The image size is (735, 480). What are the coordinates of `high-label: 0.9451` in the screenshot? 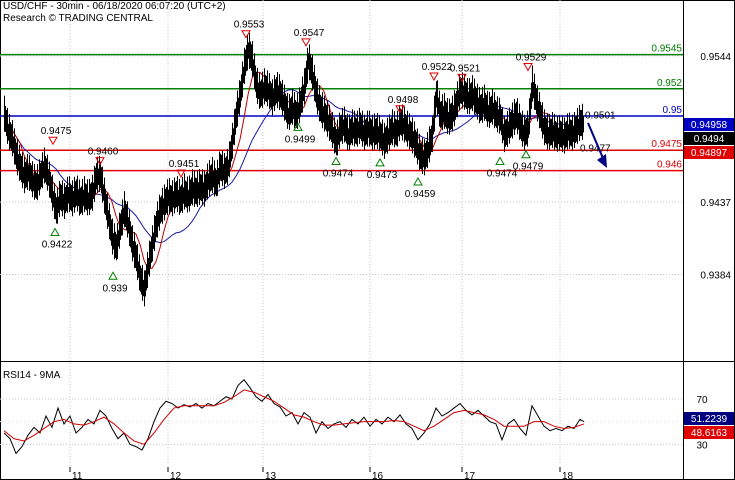 It's located at (184, 164).